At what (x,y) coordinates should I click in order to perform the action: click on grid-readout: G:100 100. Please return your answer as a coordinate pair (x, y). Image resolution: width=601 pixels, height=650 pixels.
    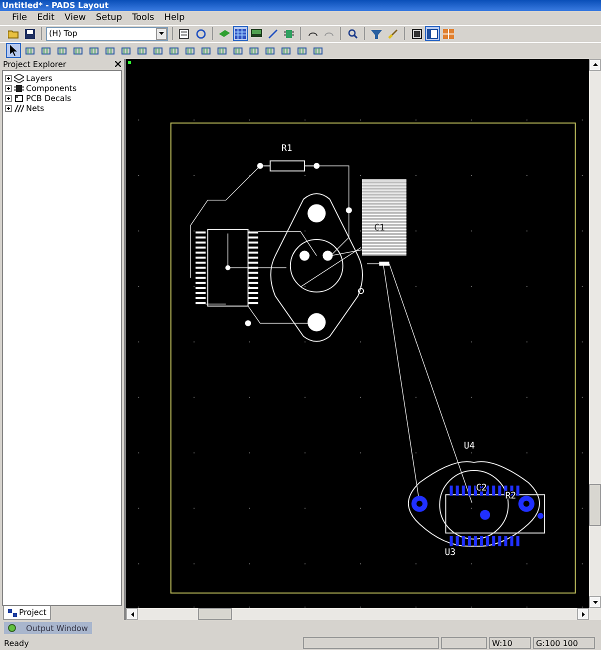
    Looking at the image, I should click on (564, 643).